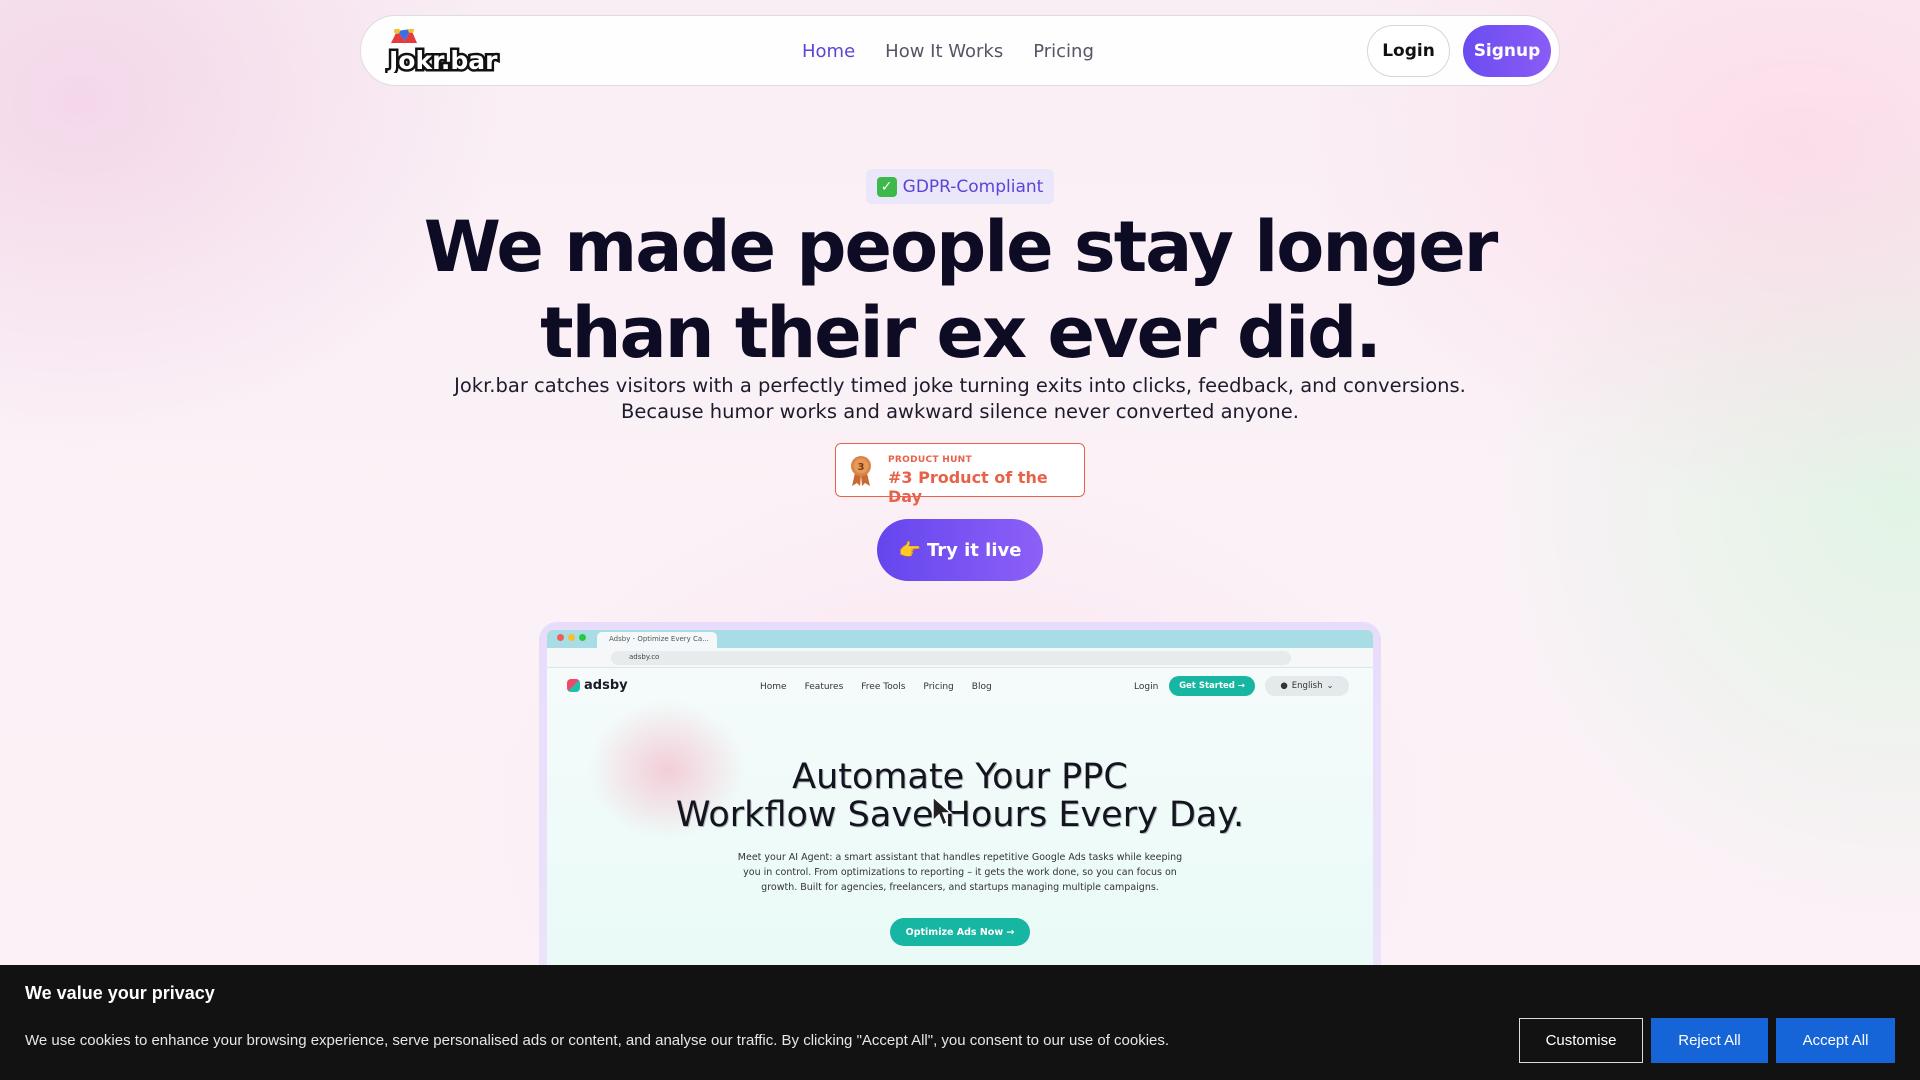 This screenshot has width=1920, height=1080. I want to click on pointing-hand-icon: 👉, so click(909, 550).